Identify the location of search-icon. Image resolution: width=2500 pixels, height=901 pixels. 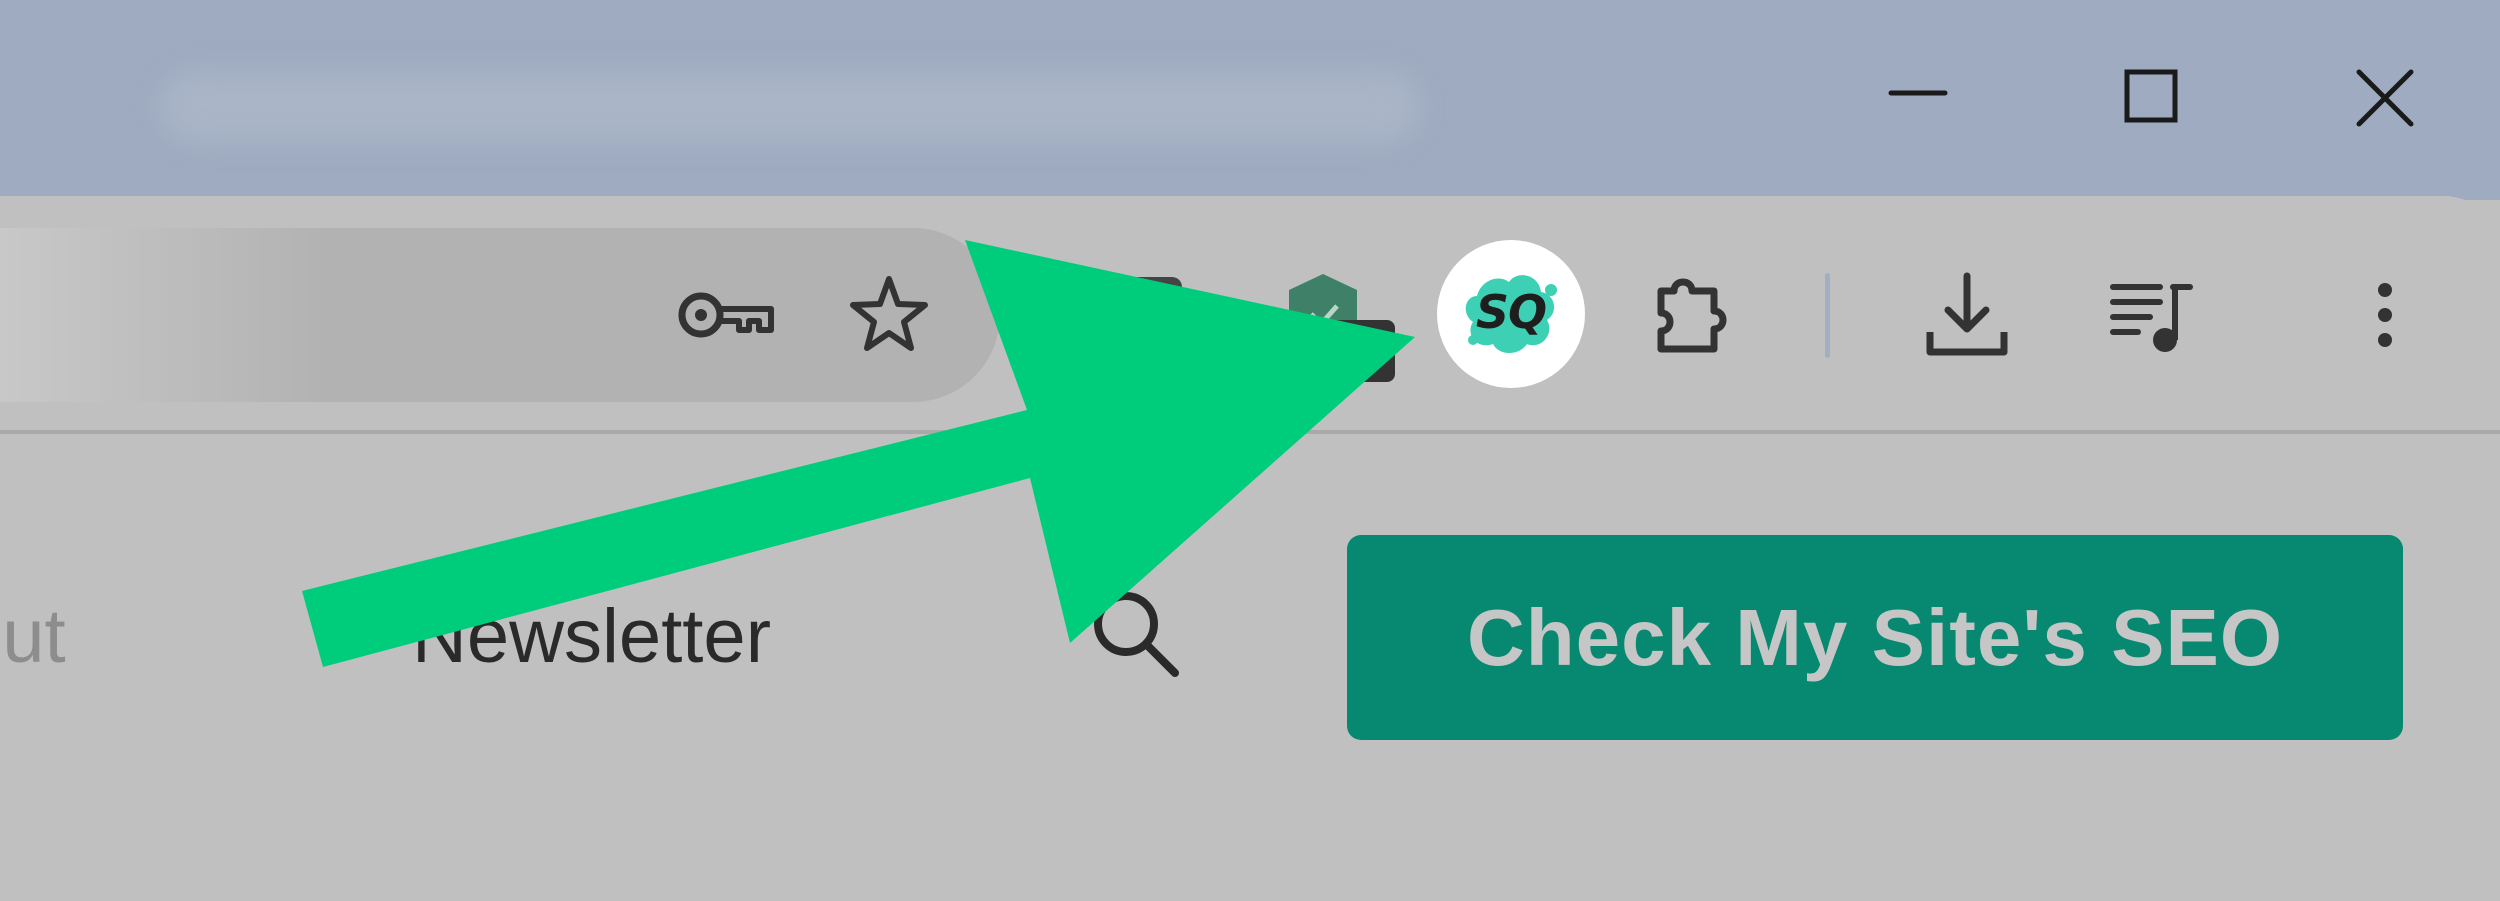
(1137, 635).